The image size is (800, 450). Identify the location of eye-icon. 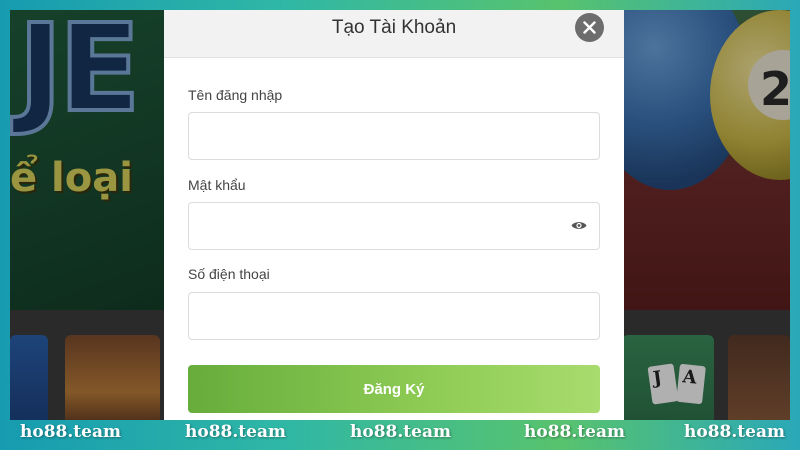
(579, 225).